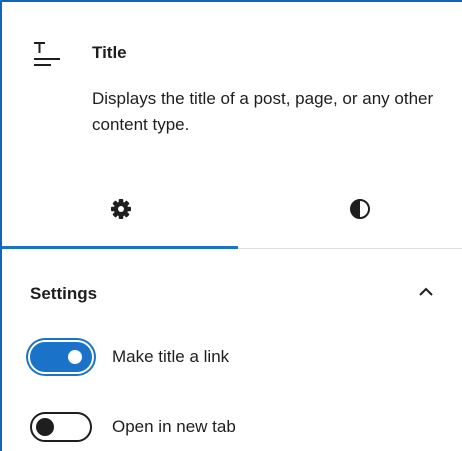 The image size is (462, 451). I want to click on chevron-up-icon, so click(426, 294).